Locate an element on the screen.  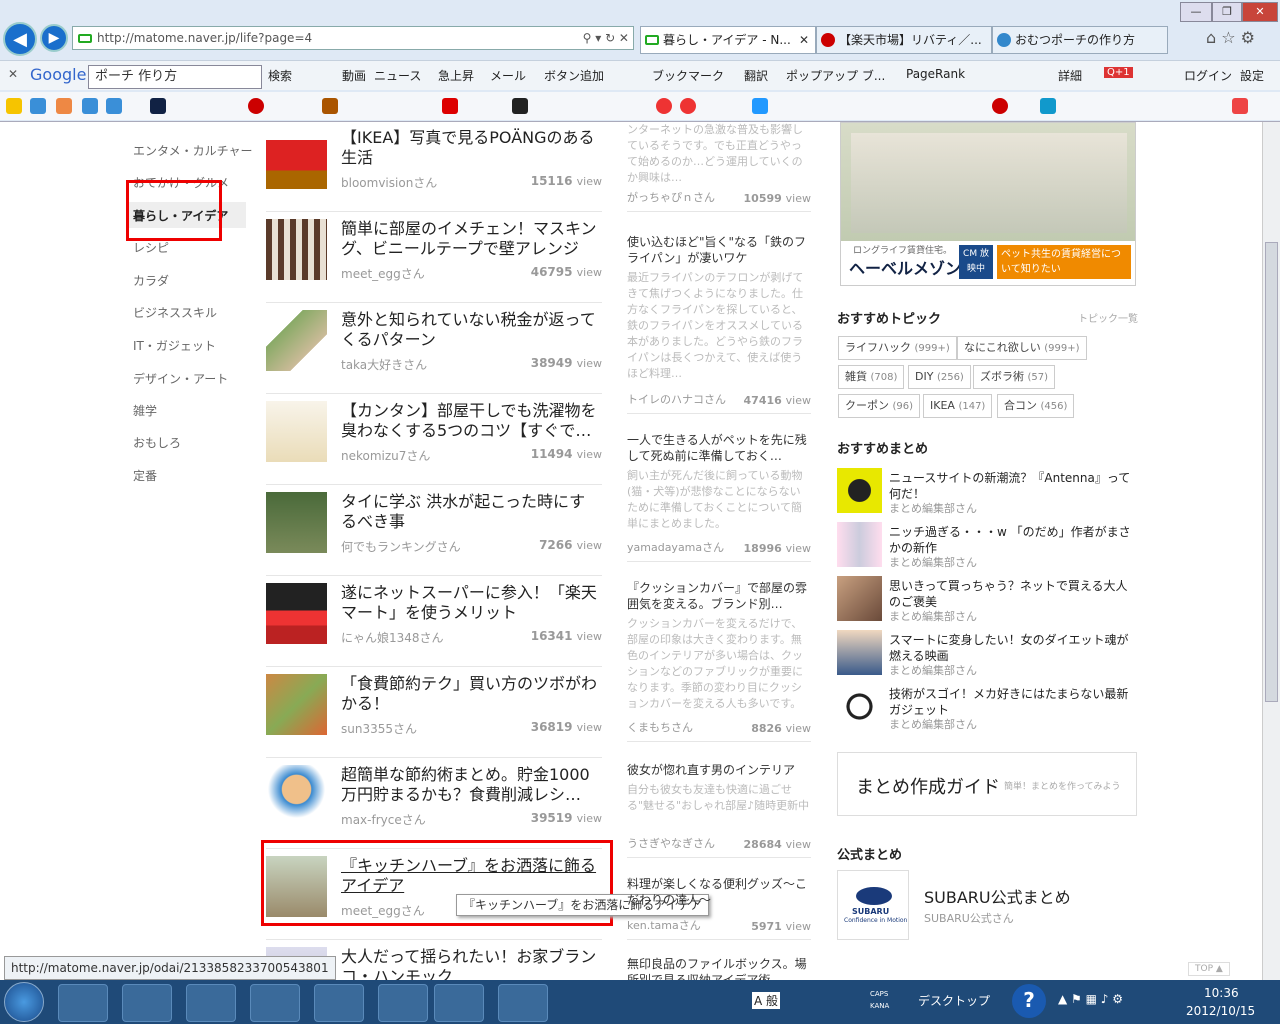
category-it: IT・ガジェット is located at coordinates (174, 345).